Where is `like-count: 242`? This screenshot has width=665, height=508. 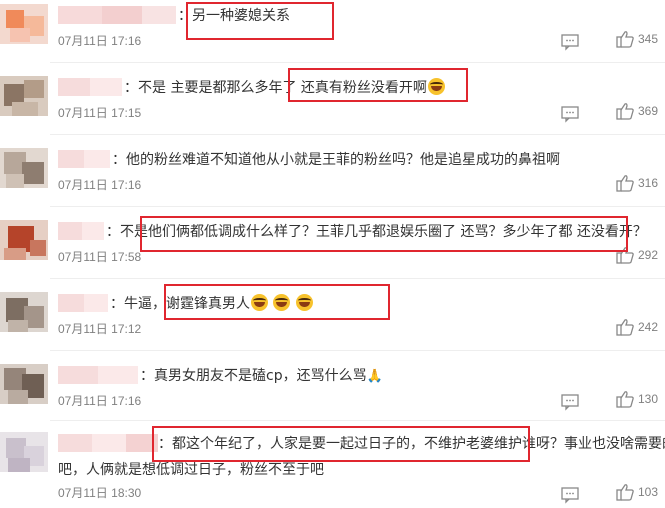 like-count: 242 is located at coordinates (648, 327).